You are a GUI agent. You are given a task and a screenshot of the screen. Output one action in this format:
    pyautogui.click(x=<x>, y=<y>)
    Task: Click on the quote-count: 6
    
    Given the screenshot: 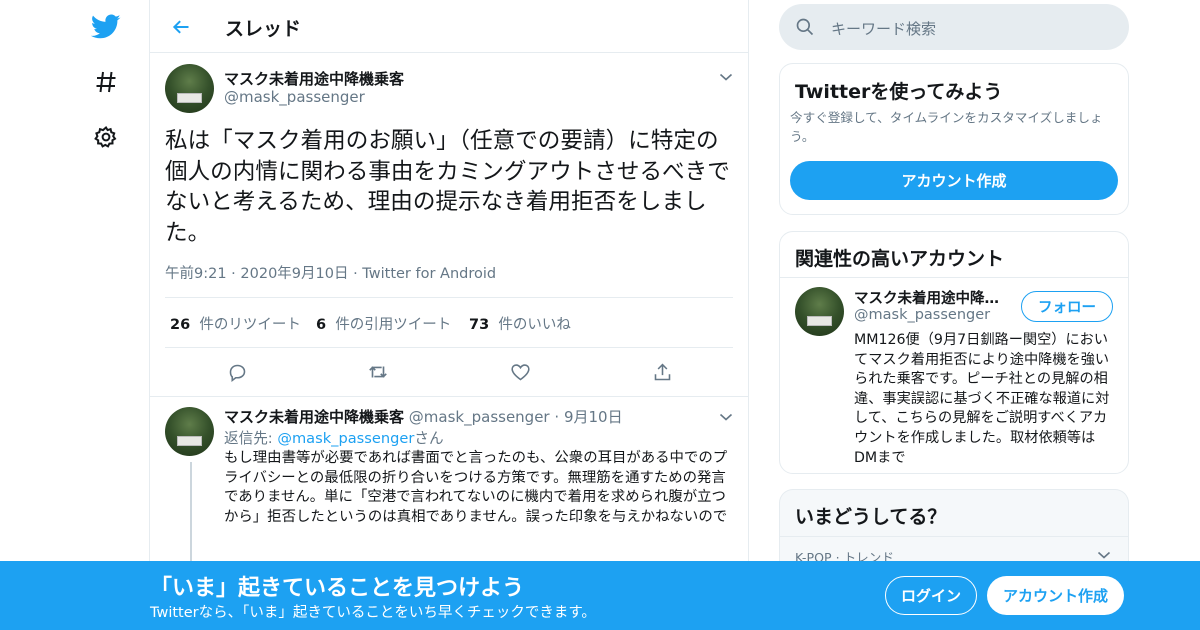 What is the action you would take?
    pyautogui.click(x=321, y=325)
    